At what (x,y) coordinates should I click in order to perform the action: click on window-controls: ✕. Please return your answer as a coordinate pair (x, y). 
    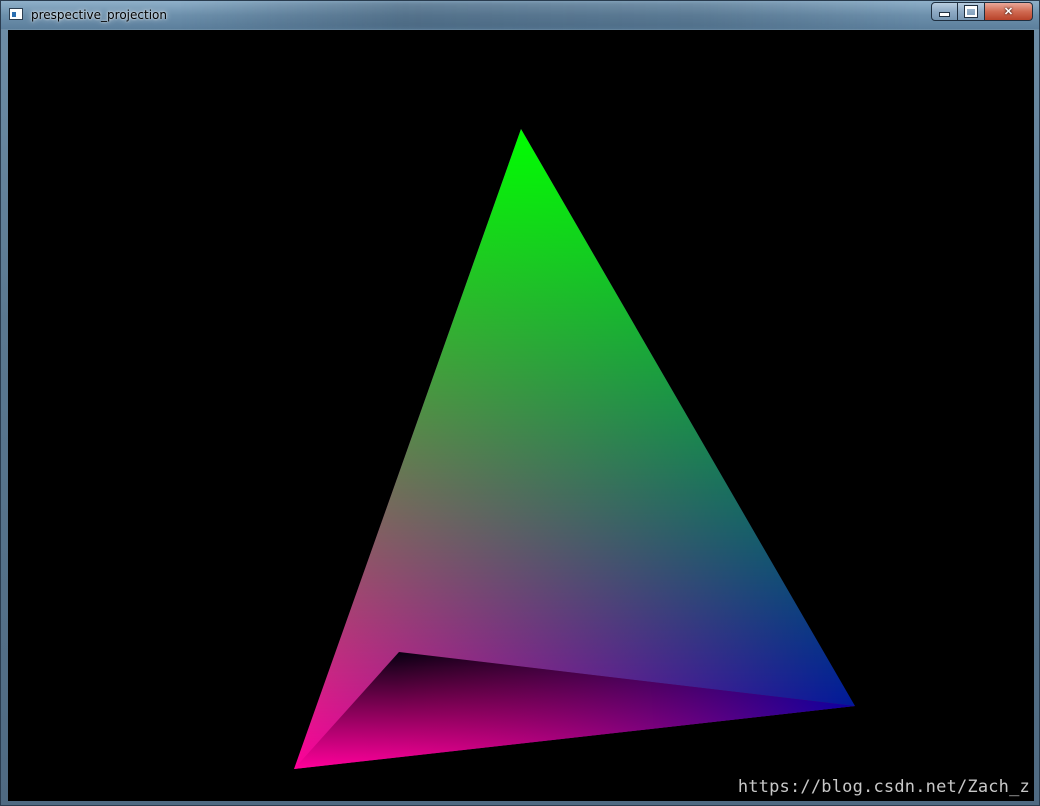
    Looking at the image, I should click on (982, 11).